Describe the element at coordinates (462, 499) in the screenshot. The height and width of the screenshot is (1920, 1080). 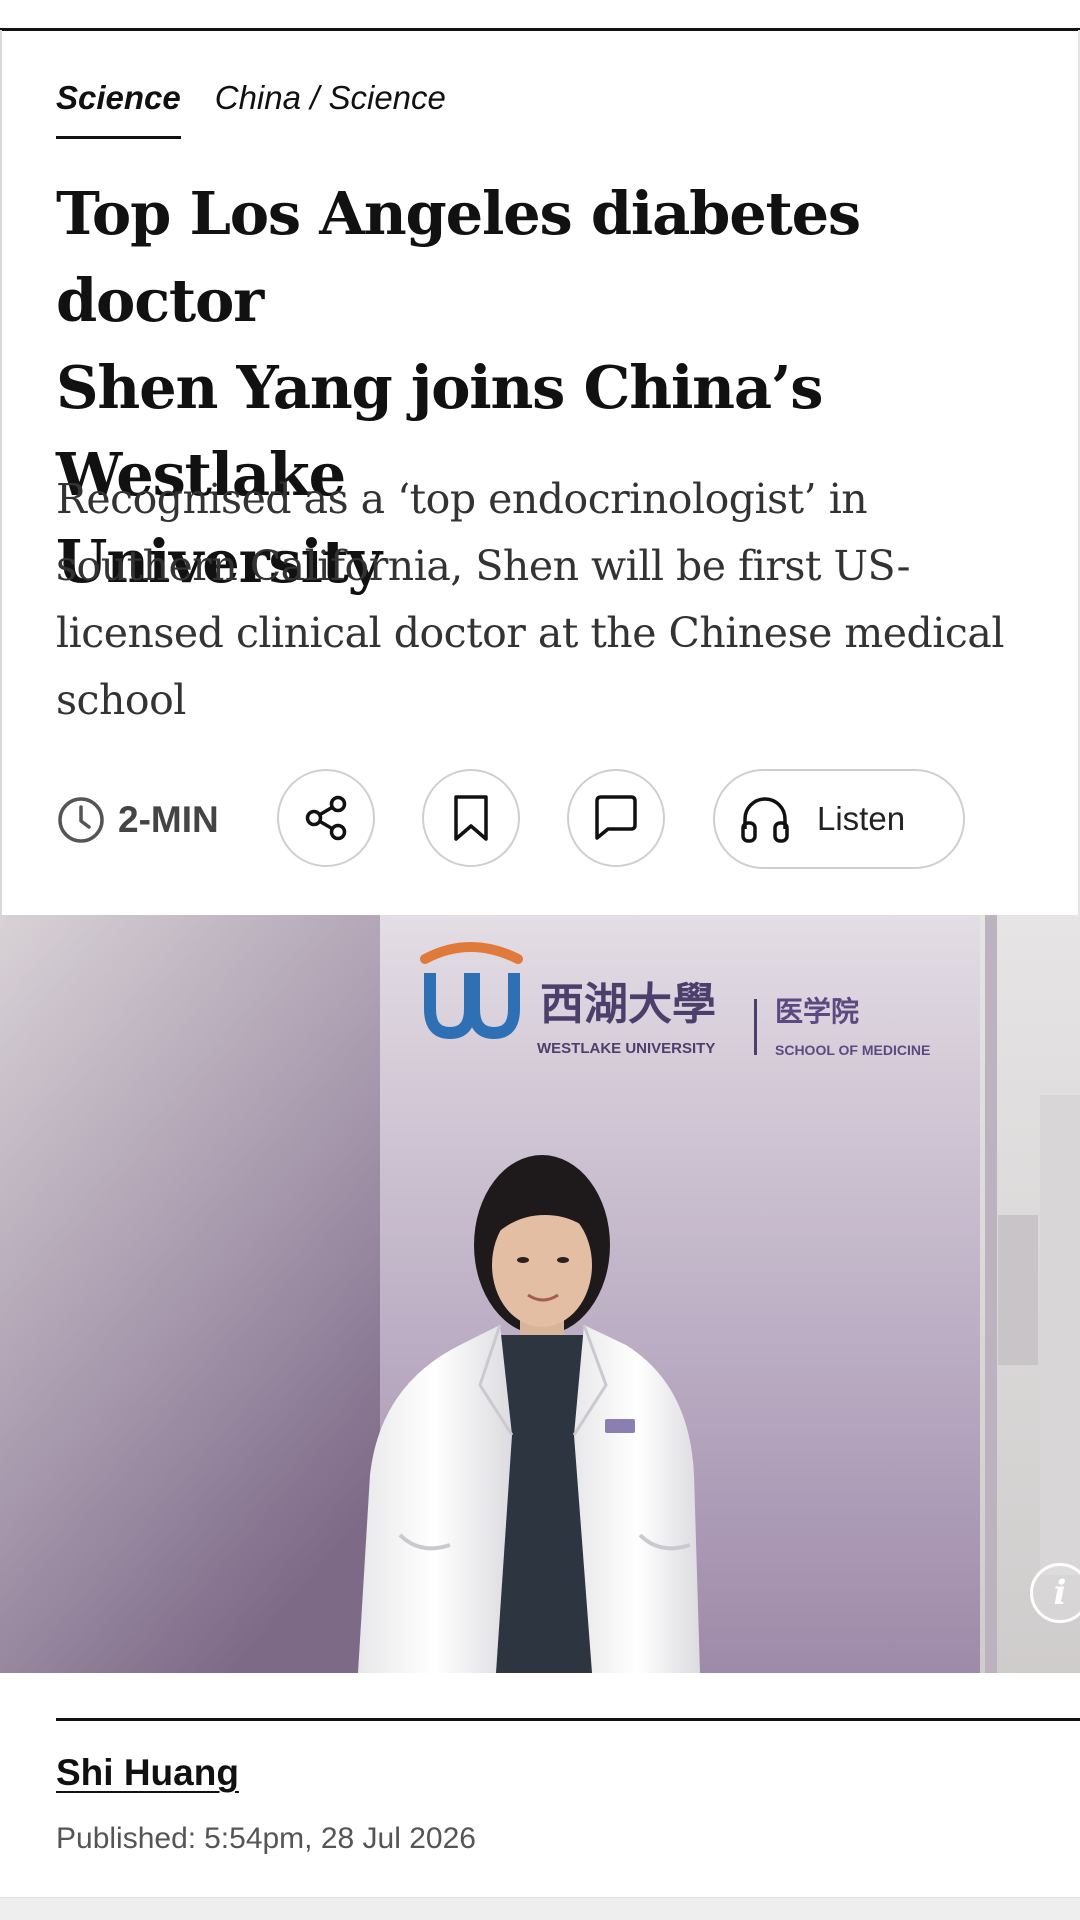
I see `summary-line: Recognised as a ‘top endocrinologist’ in` at that location.